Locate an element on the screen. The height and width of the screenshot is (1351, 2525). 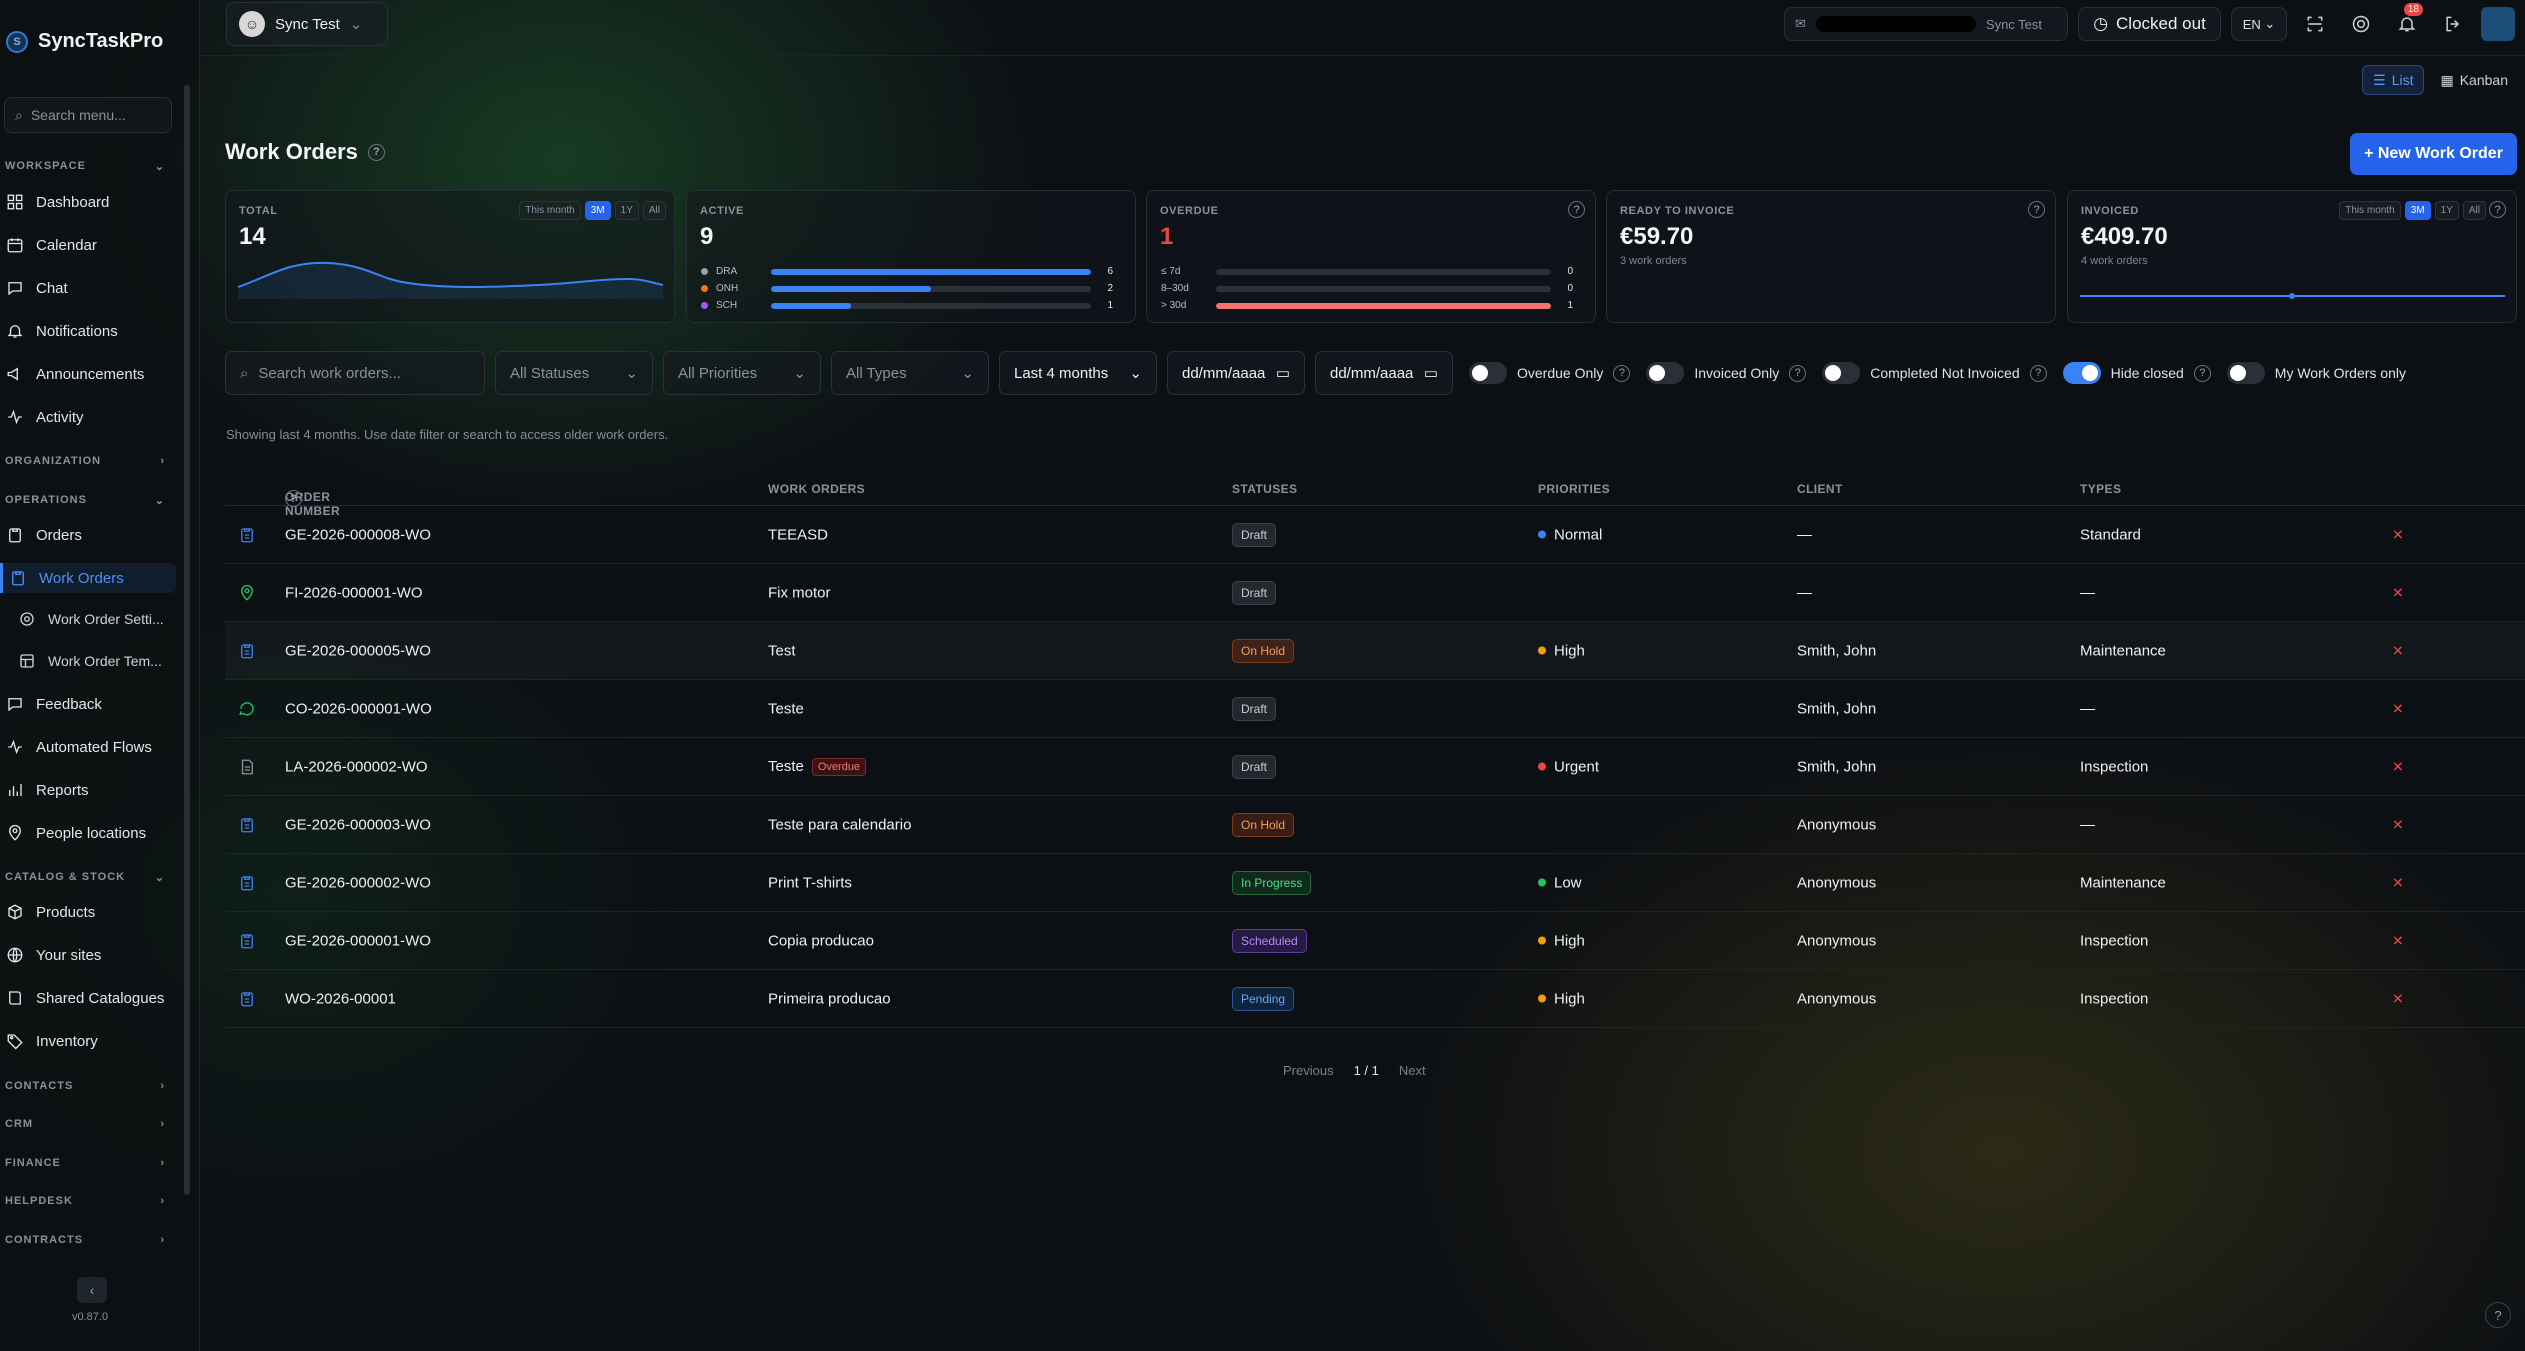
profile-avatar is located at coordinates (2498, 24).